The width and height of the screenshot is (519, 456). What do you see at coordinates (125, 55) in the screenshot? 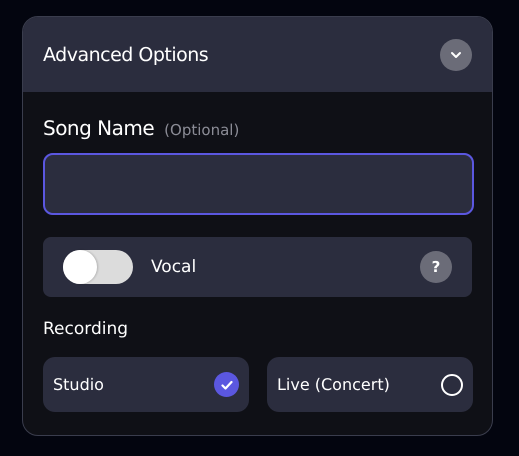
I see `panel-title: Advanced Options` at bounding box center [125, 55].